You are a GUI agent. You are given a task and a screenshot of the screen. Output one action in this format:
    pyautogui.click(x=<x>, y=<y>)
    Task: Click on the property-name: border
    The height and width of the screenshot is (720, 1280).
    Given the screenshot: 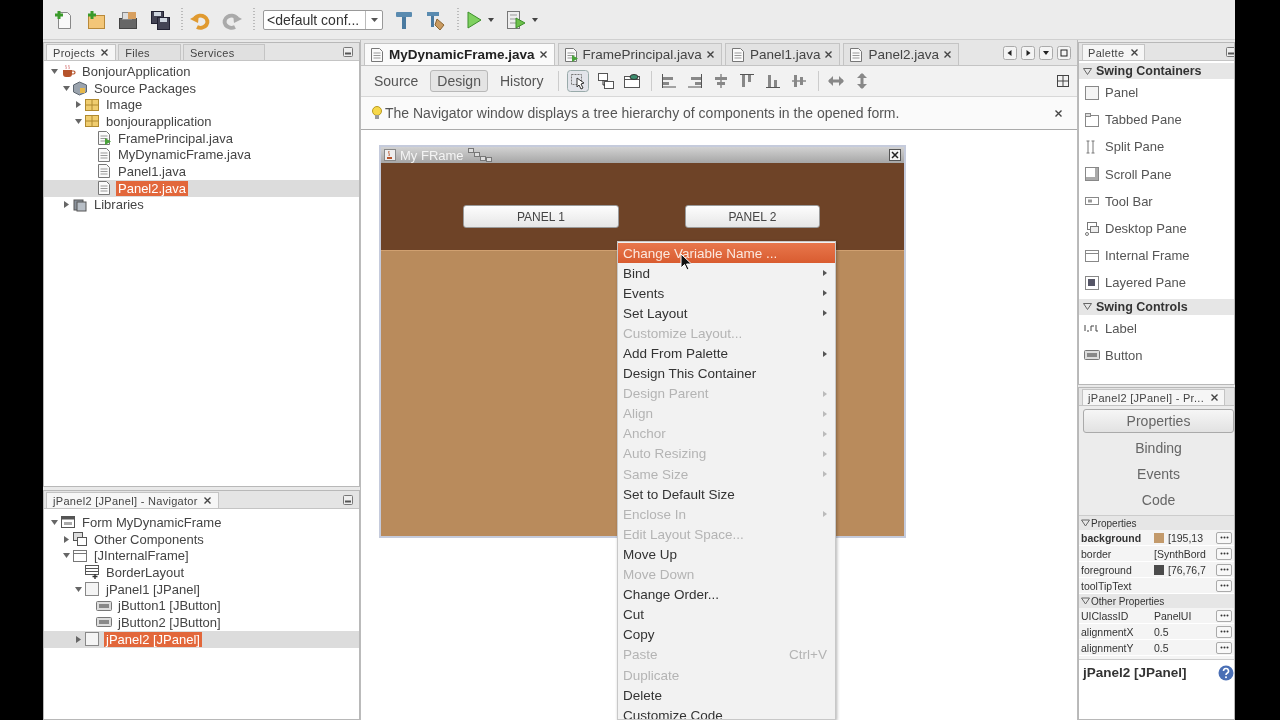 What is the action you would take?
    pyautogui.click(x=1097, y=553)
    